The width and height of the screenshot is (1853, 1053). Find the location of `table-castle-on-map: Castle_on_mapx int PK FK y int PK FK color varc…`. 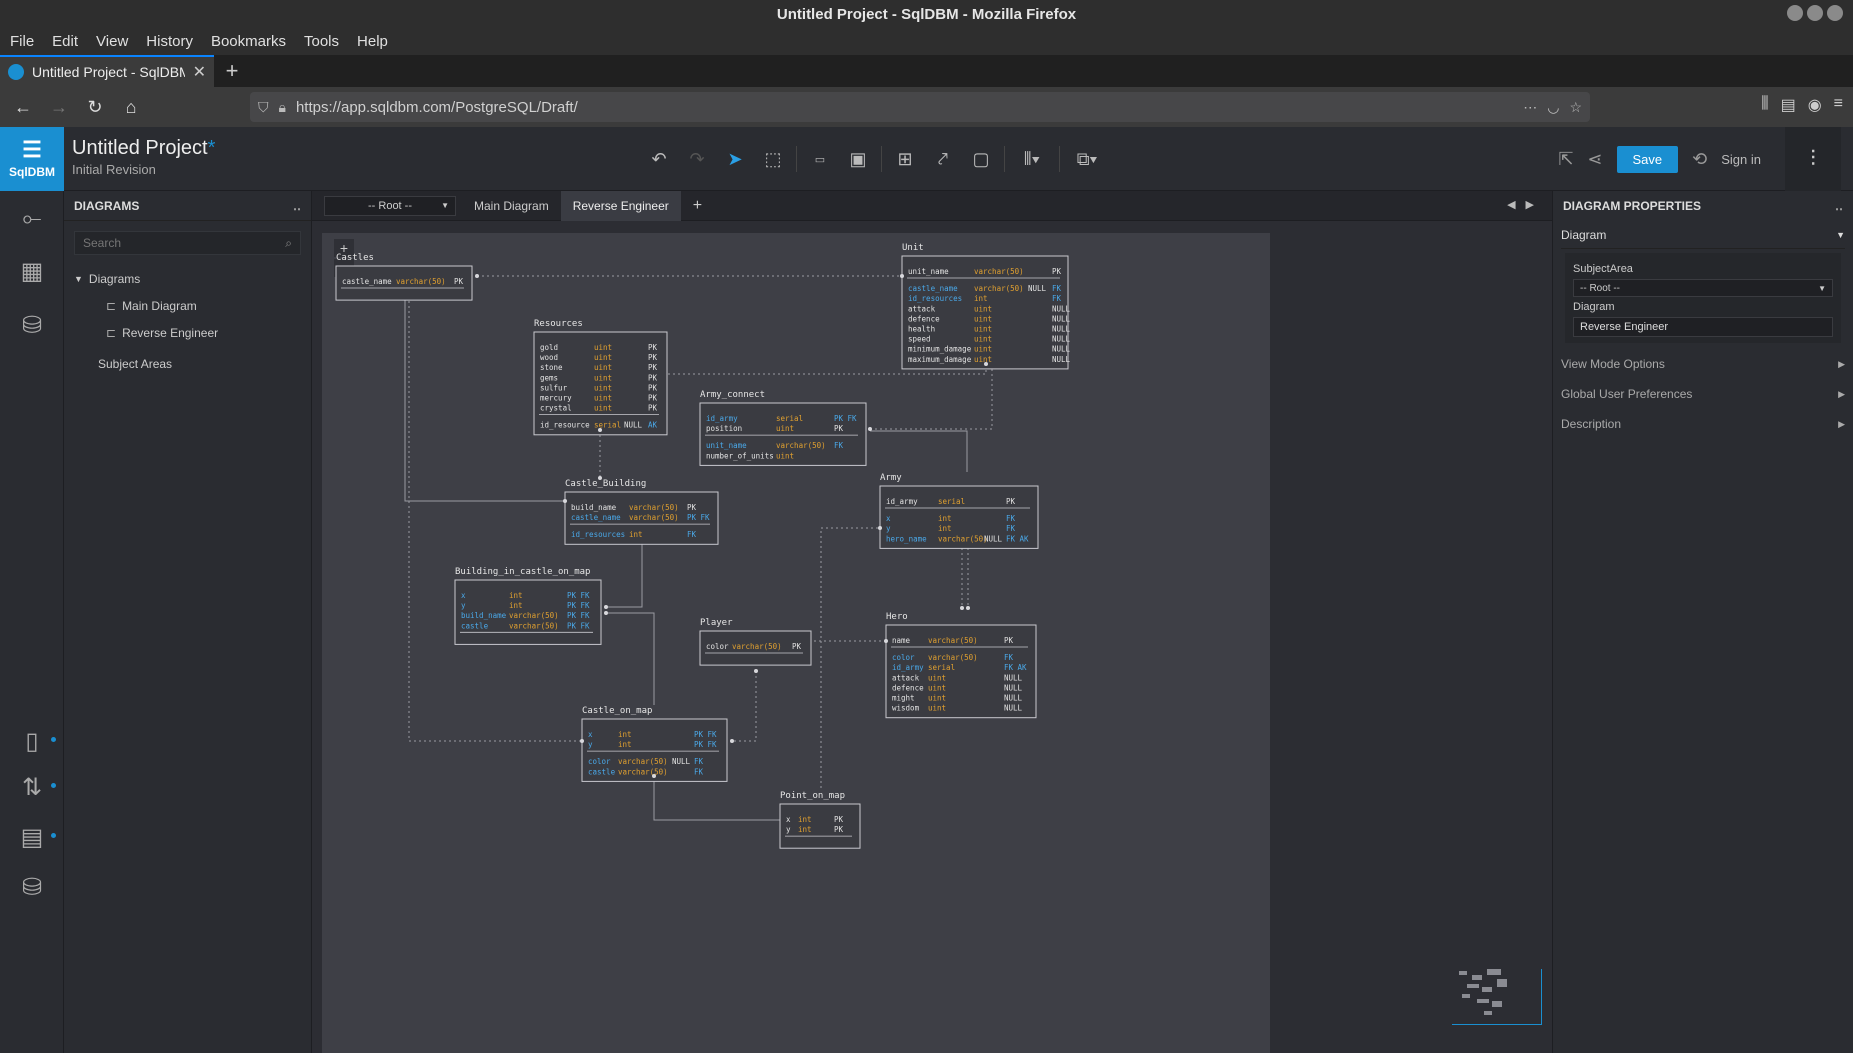

table-castle-on-map: Castle_on_mapx int PK FK y int PK FK color varc… is located at coordinates (654, 744).